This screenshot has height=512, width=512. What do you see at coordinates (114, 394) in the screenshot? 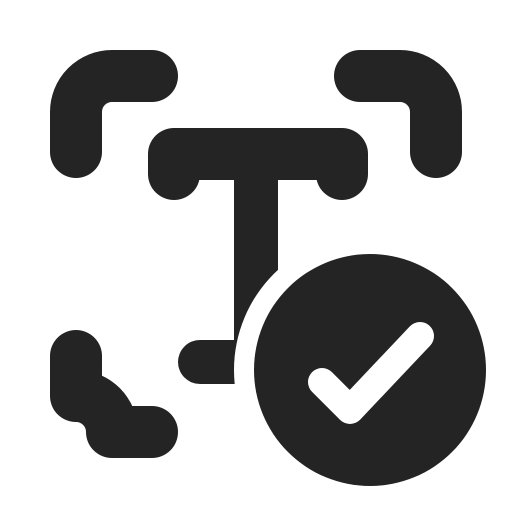
I see `corner-bracket-bottom-left-icon` at bounding box center [114, 394].